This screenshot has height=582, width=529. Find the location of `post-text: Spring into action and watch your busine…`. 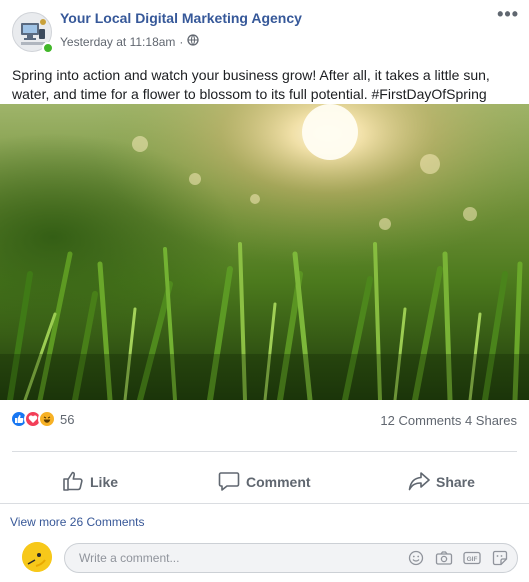

post-text: Spring into action and watch your busine… is located at coordinates (251, 84).